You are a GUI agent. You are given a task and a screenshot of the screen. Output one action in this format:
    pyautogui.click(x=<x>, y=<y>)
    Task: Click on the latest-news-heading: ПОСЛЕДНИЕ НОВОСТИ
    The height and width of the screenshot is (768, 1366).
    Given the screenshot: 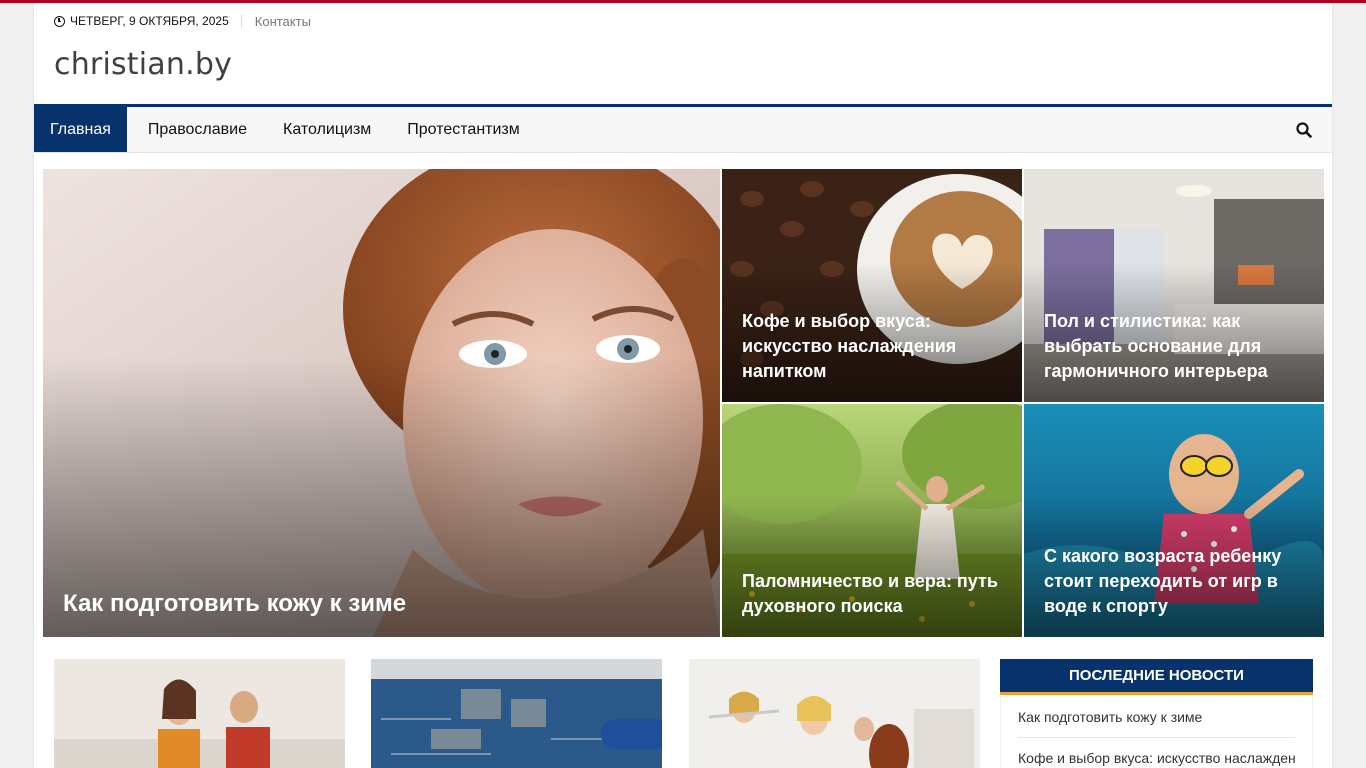 What is the action you would take?
    pyautogui.click(x=1156, y=677)
    